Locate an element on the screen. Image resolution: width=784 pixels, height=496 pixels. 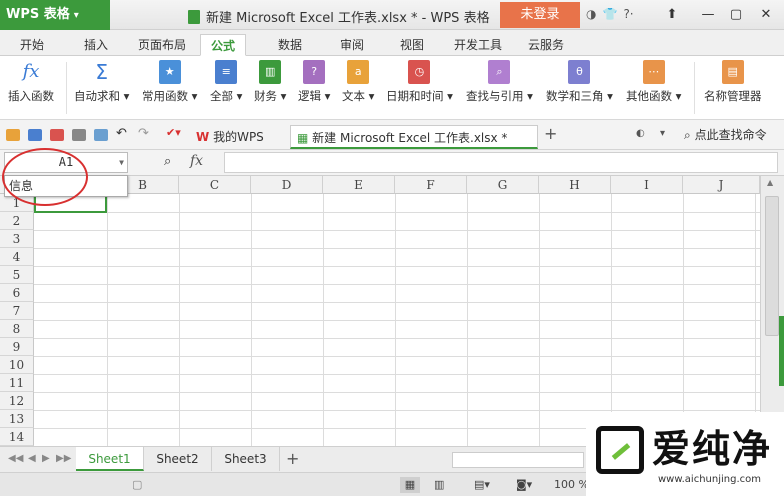
new-tab-icon: + is located at coordinates (550, 133).